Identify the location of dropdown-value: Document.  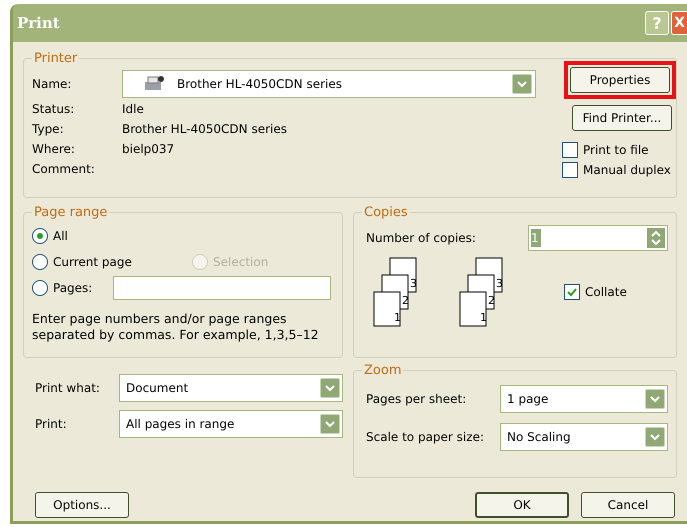
(158, 388).